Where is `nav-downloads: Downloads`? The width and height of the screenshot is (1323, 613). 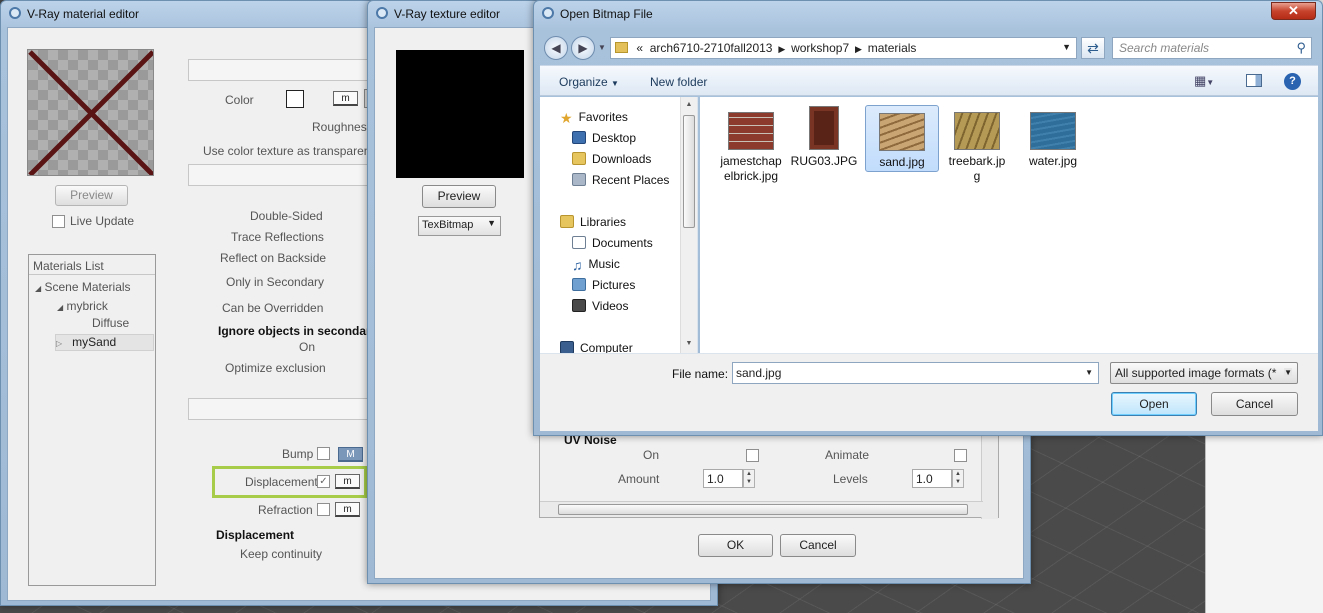
nav-downloads: Downloads is located at coordinates (611, 162).